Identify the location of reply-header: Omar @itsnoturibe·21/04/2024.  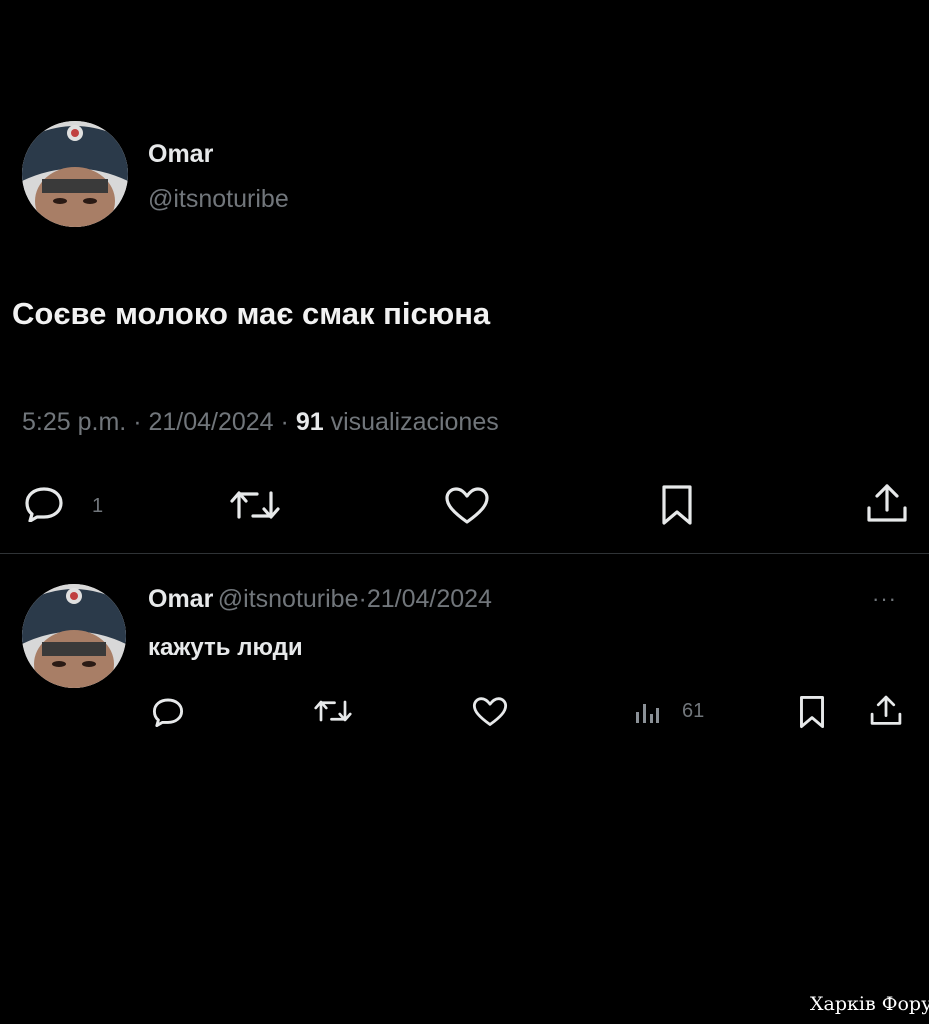
(320, 599).